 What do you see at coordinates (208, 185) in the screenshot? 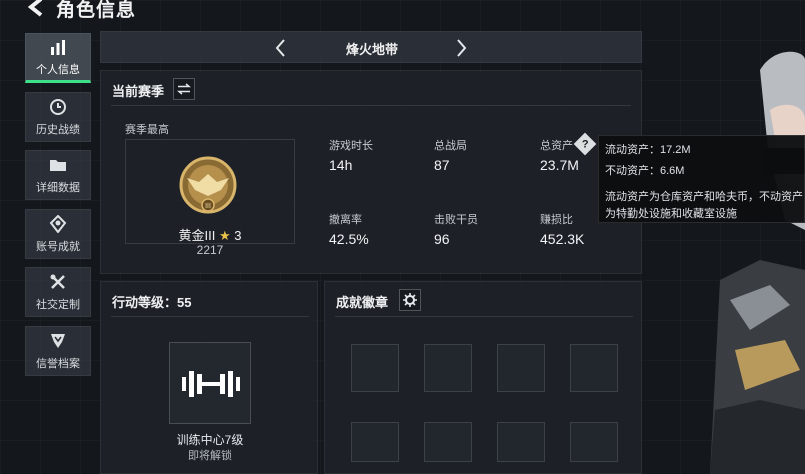
I see `gold-rank-emblem-icon: III` at bounding box center [208, 185].